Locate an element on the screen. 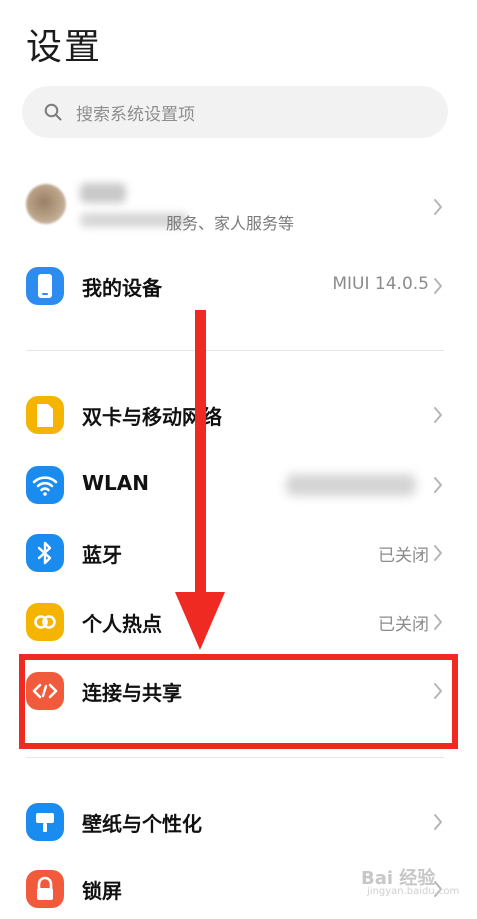 This screenshot has width=477, height=919. settings-item-label: 个人热点 is located at coordinates (122, 624).